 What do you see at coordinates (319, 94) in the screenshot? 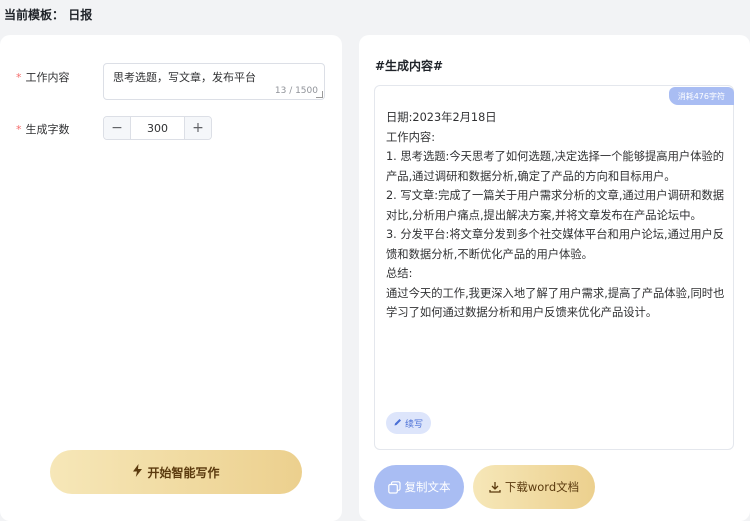
I see `resize-handle-icon` at bounding box center [319, 94].